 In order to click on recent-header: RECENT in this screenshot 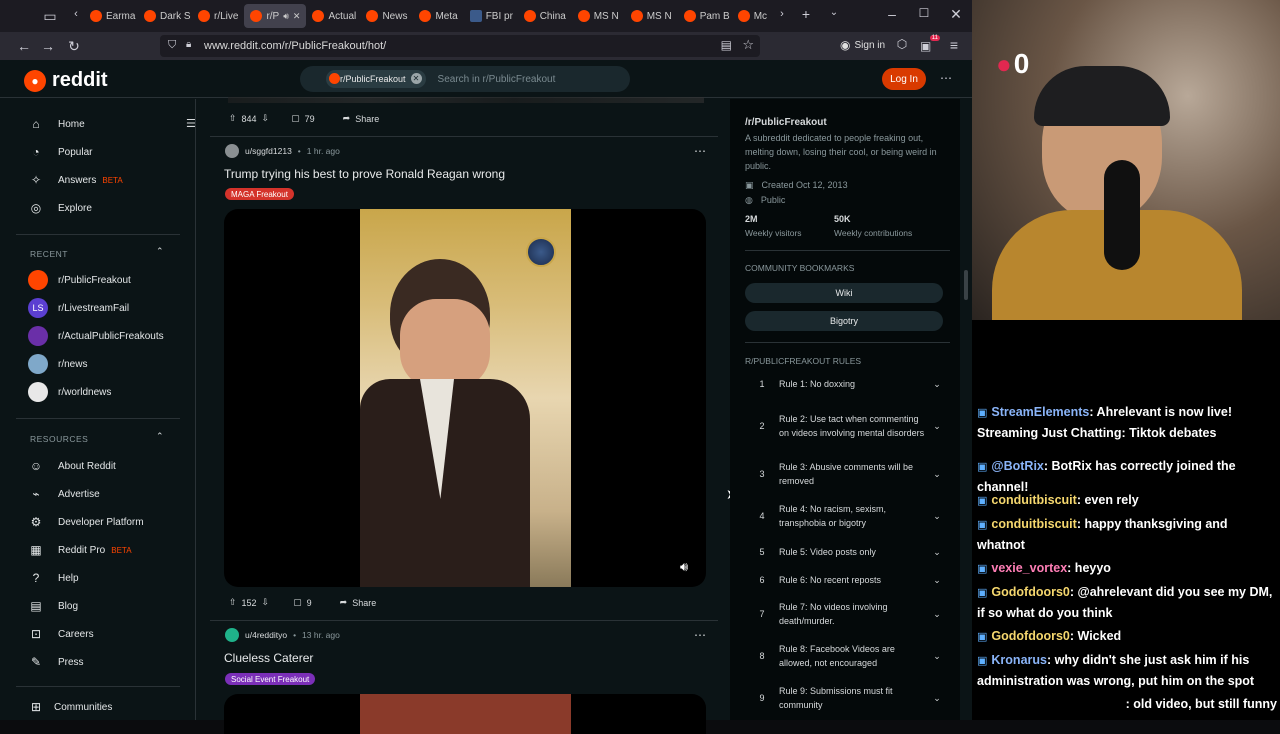, I will do `click(49, 254)`.